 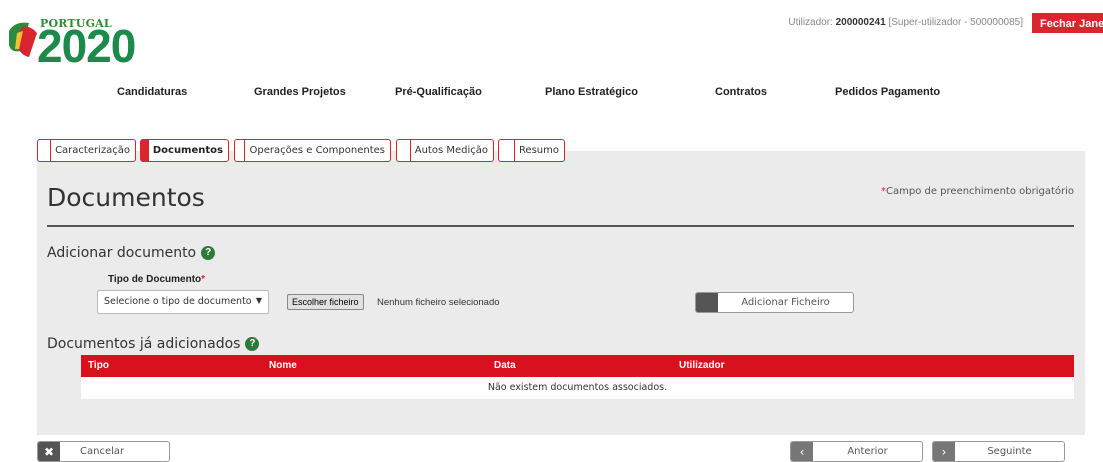 What do you see at coordinates (860, 22) in the screenshot?
I see `user-id: 200000241` at bounding box center [860, 22].